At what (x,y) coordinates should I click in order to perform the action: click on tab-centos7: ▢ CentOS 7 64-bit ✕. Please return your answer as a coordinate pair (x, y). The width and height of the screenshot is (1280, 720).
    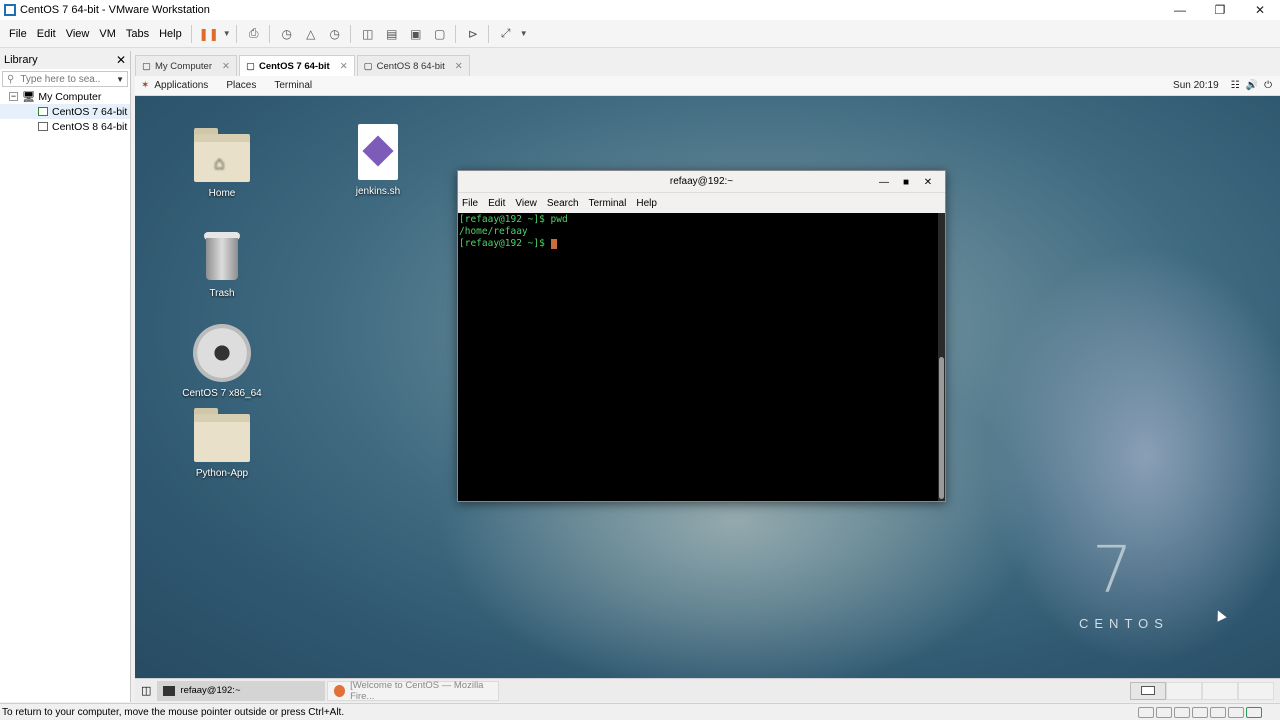
    Looking at the image, I should click on (296, 65).